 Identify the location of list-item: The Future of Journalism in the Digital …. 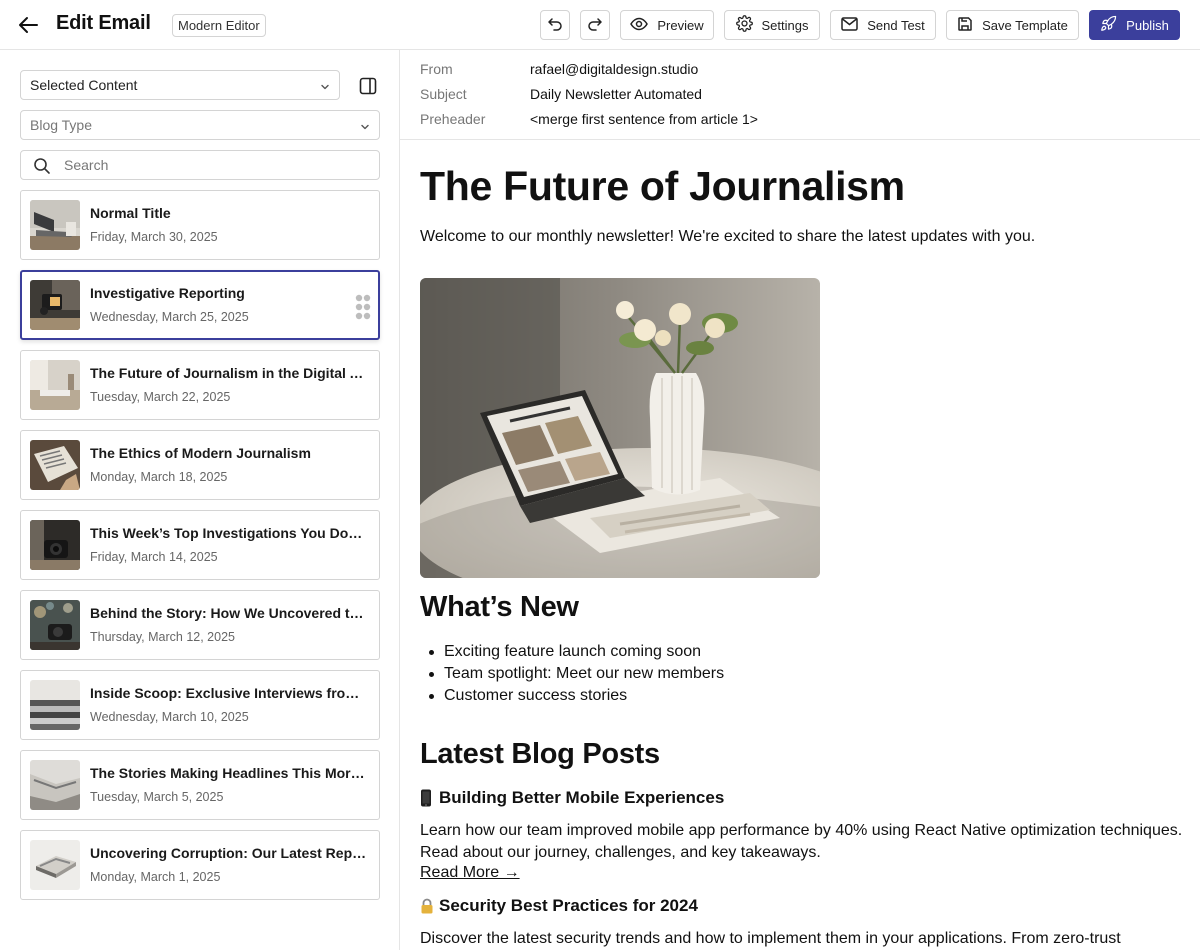
(200, 385).